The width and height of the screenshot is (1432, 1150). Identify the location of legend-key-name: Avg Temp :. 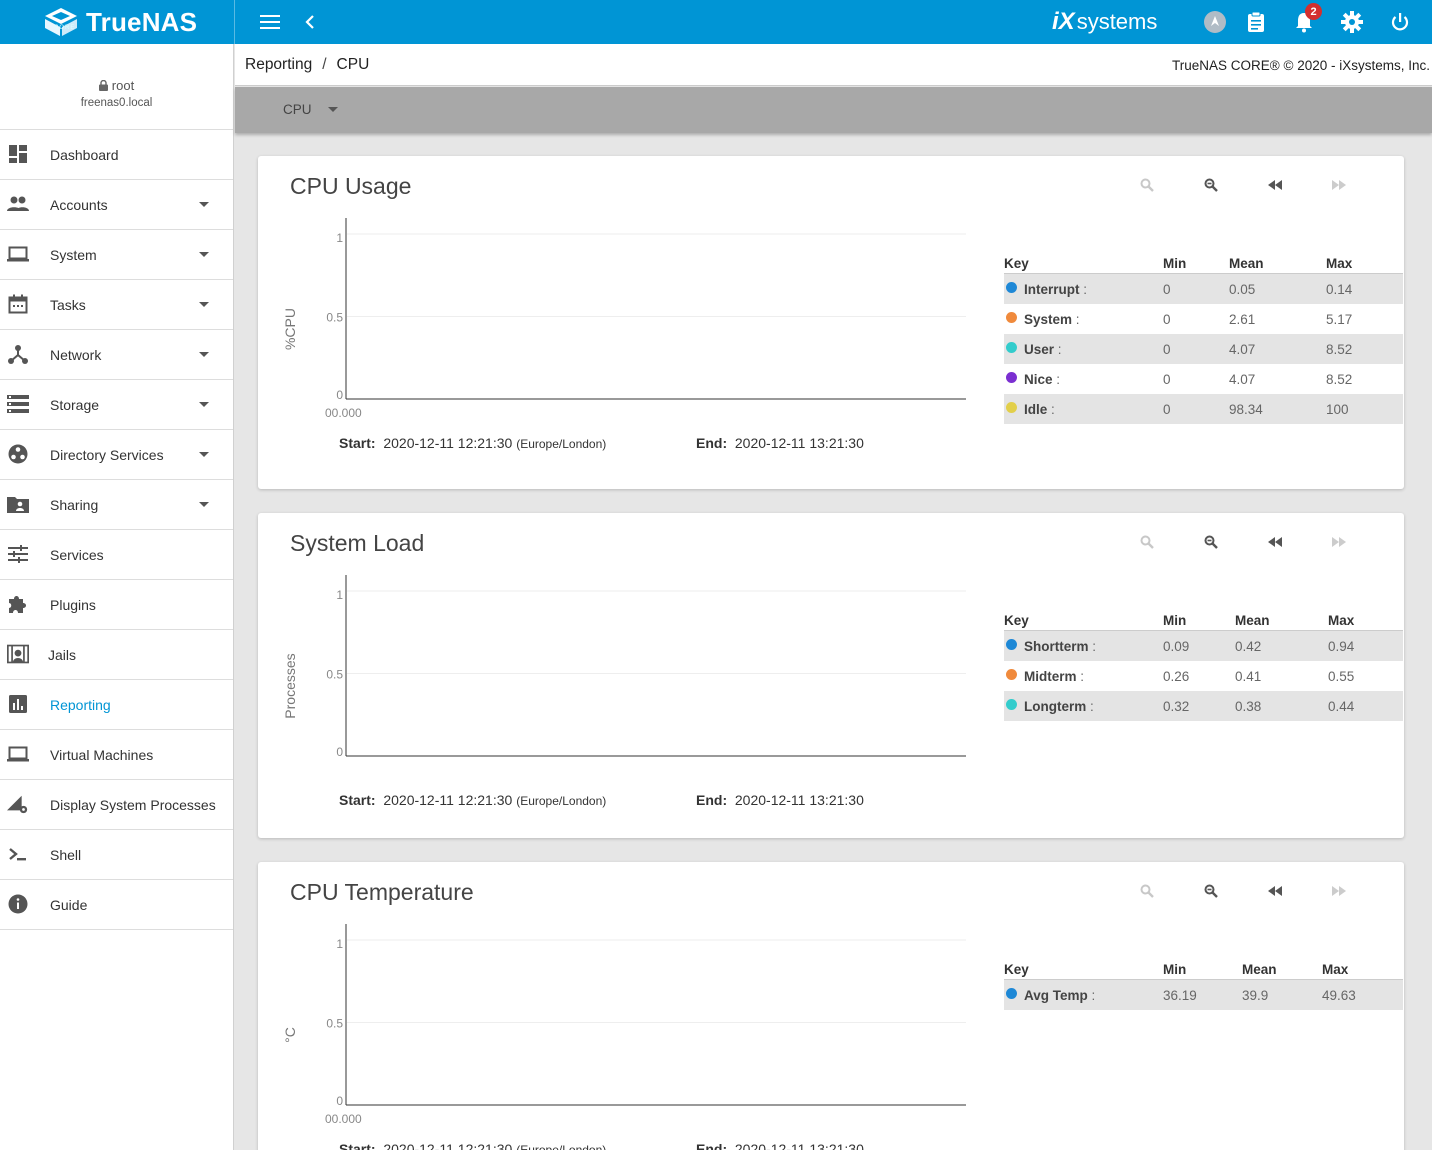
(1059, 995).